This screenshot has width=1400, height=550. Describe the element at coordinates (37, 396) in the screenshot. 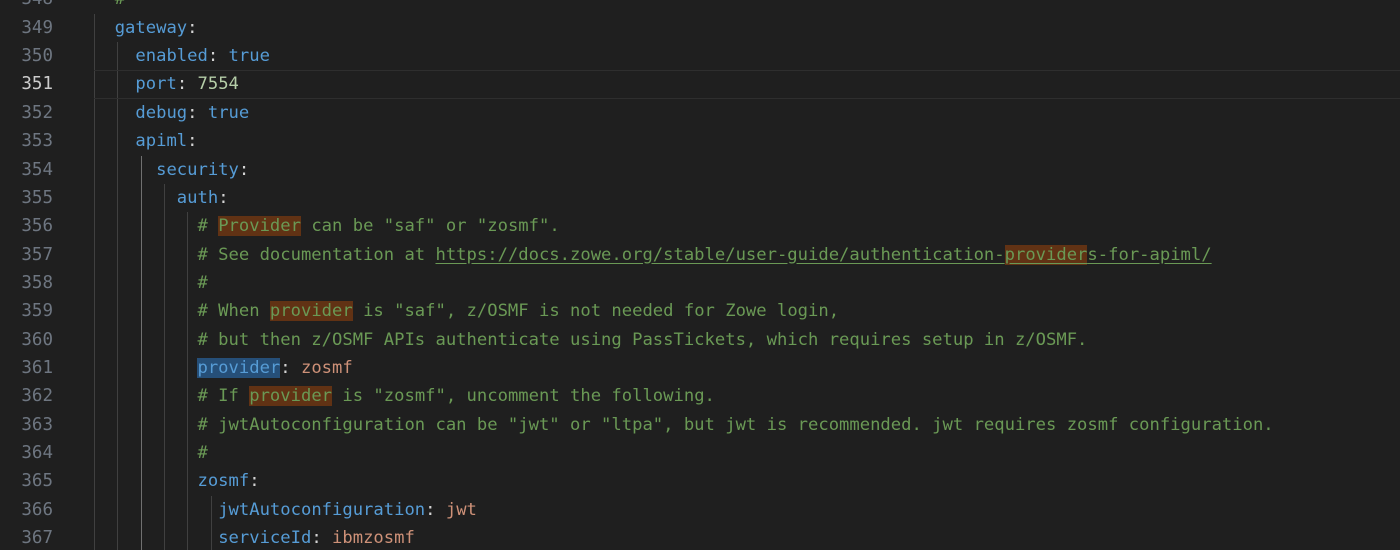

I see `line-number: 362` at that location.